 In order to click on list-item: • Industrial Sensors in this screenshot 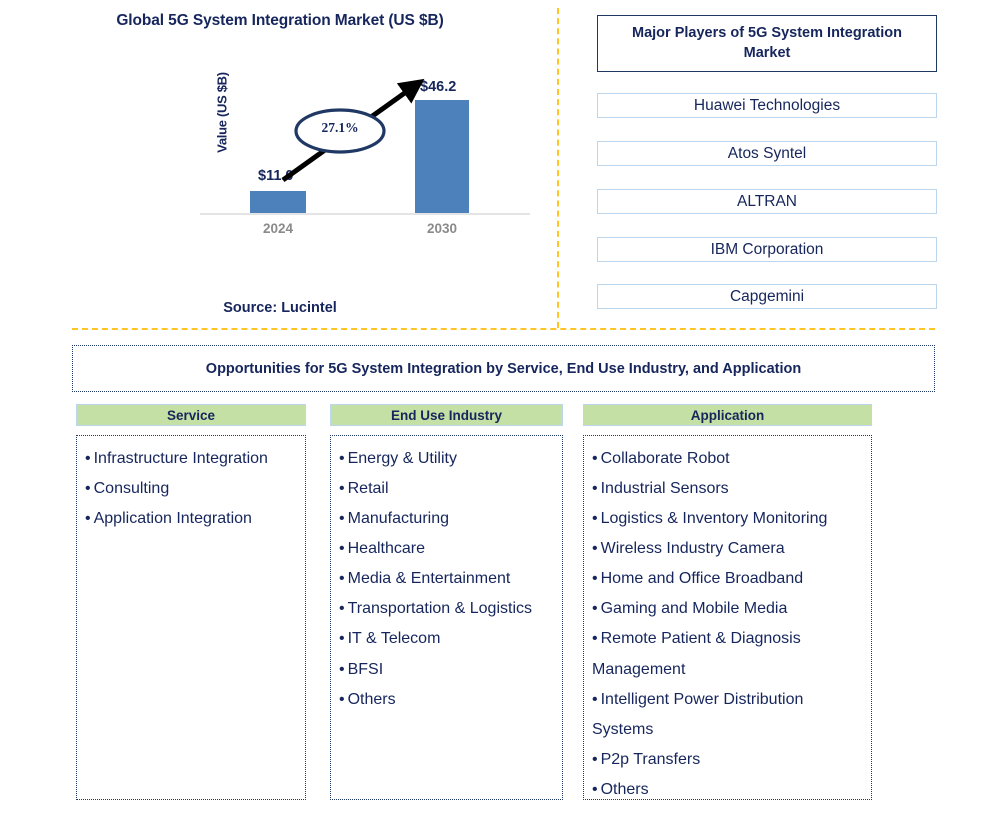, I will do `click(728, 489)`.